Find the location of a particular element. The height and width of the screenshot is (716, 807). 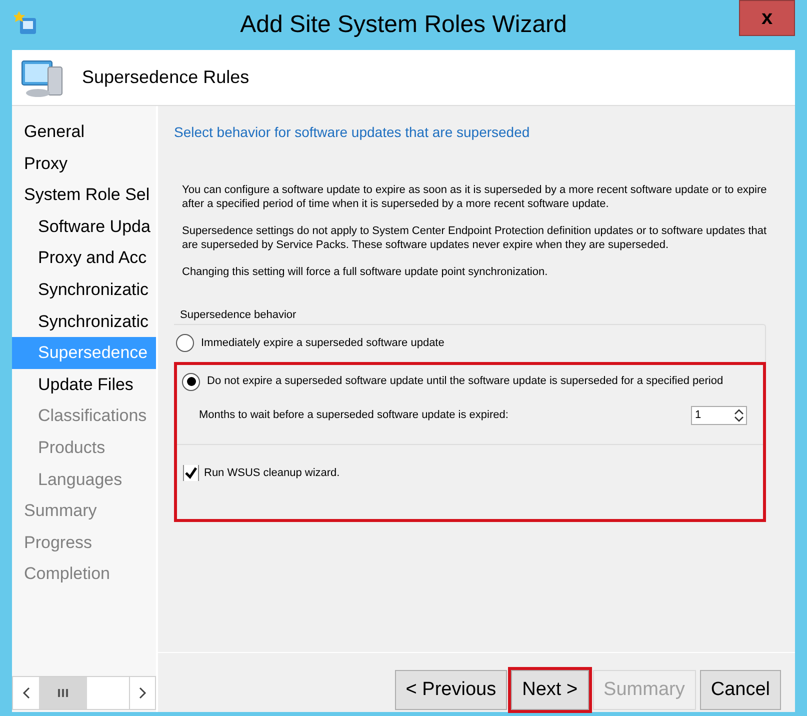

nav-item: Proxy and Acc is located at coordinates (84, 258).